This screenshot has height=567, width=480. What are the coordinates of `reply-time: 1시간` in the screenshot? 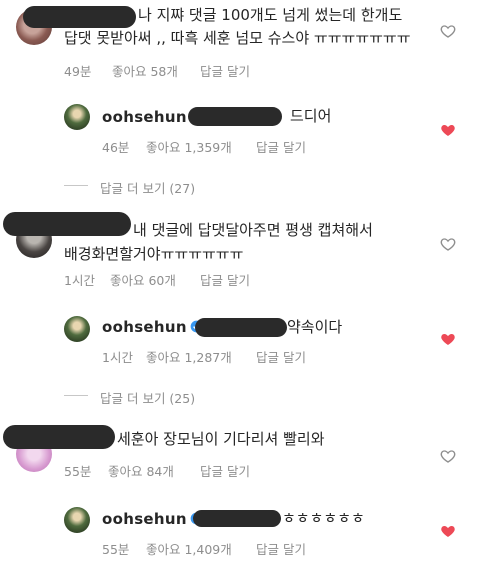 It's located at (117, 357).